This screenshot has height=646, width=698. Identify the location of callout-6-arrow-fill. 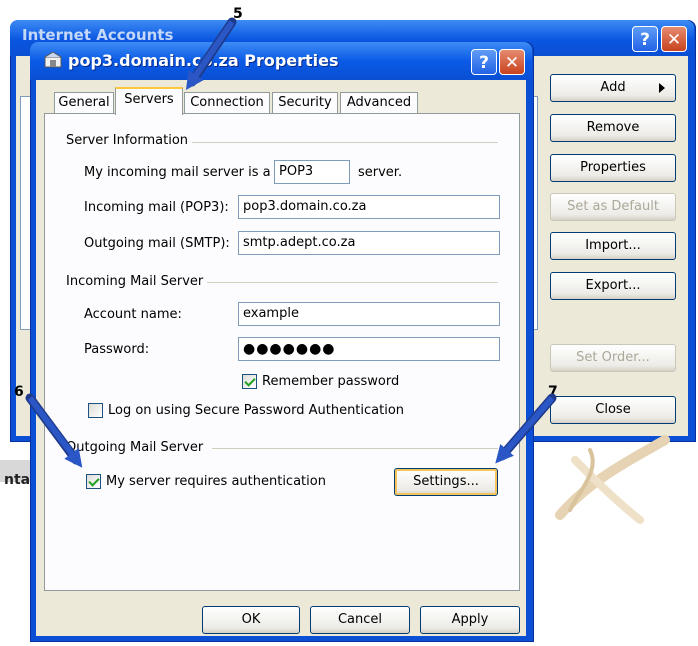
(55, 432).